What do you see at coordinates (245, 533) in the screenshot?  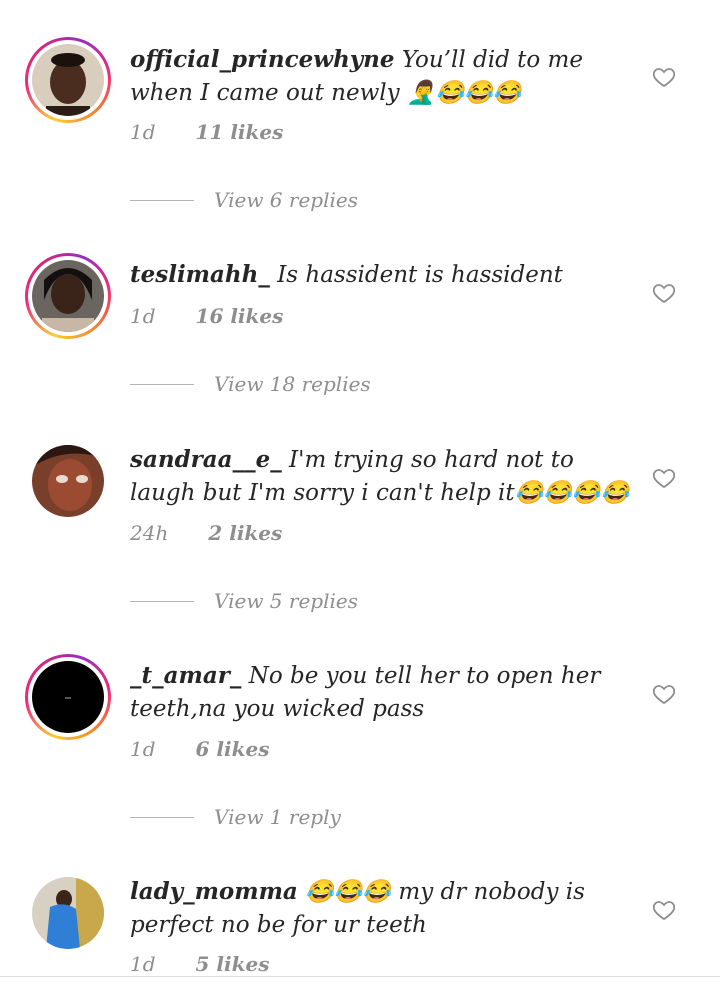 I see `comment-likes: 2 likes` at bounding box center [245, 533].